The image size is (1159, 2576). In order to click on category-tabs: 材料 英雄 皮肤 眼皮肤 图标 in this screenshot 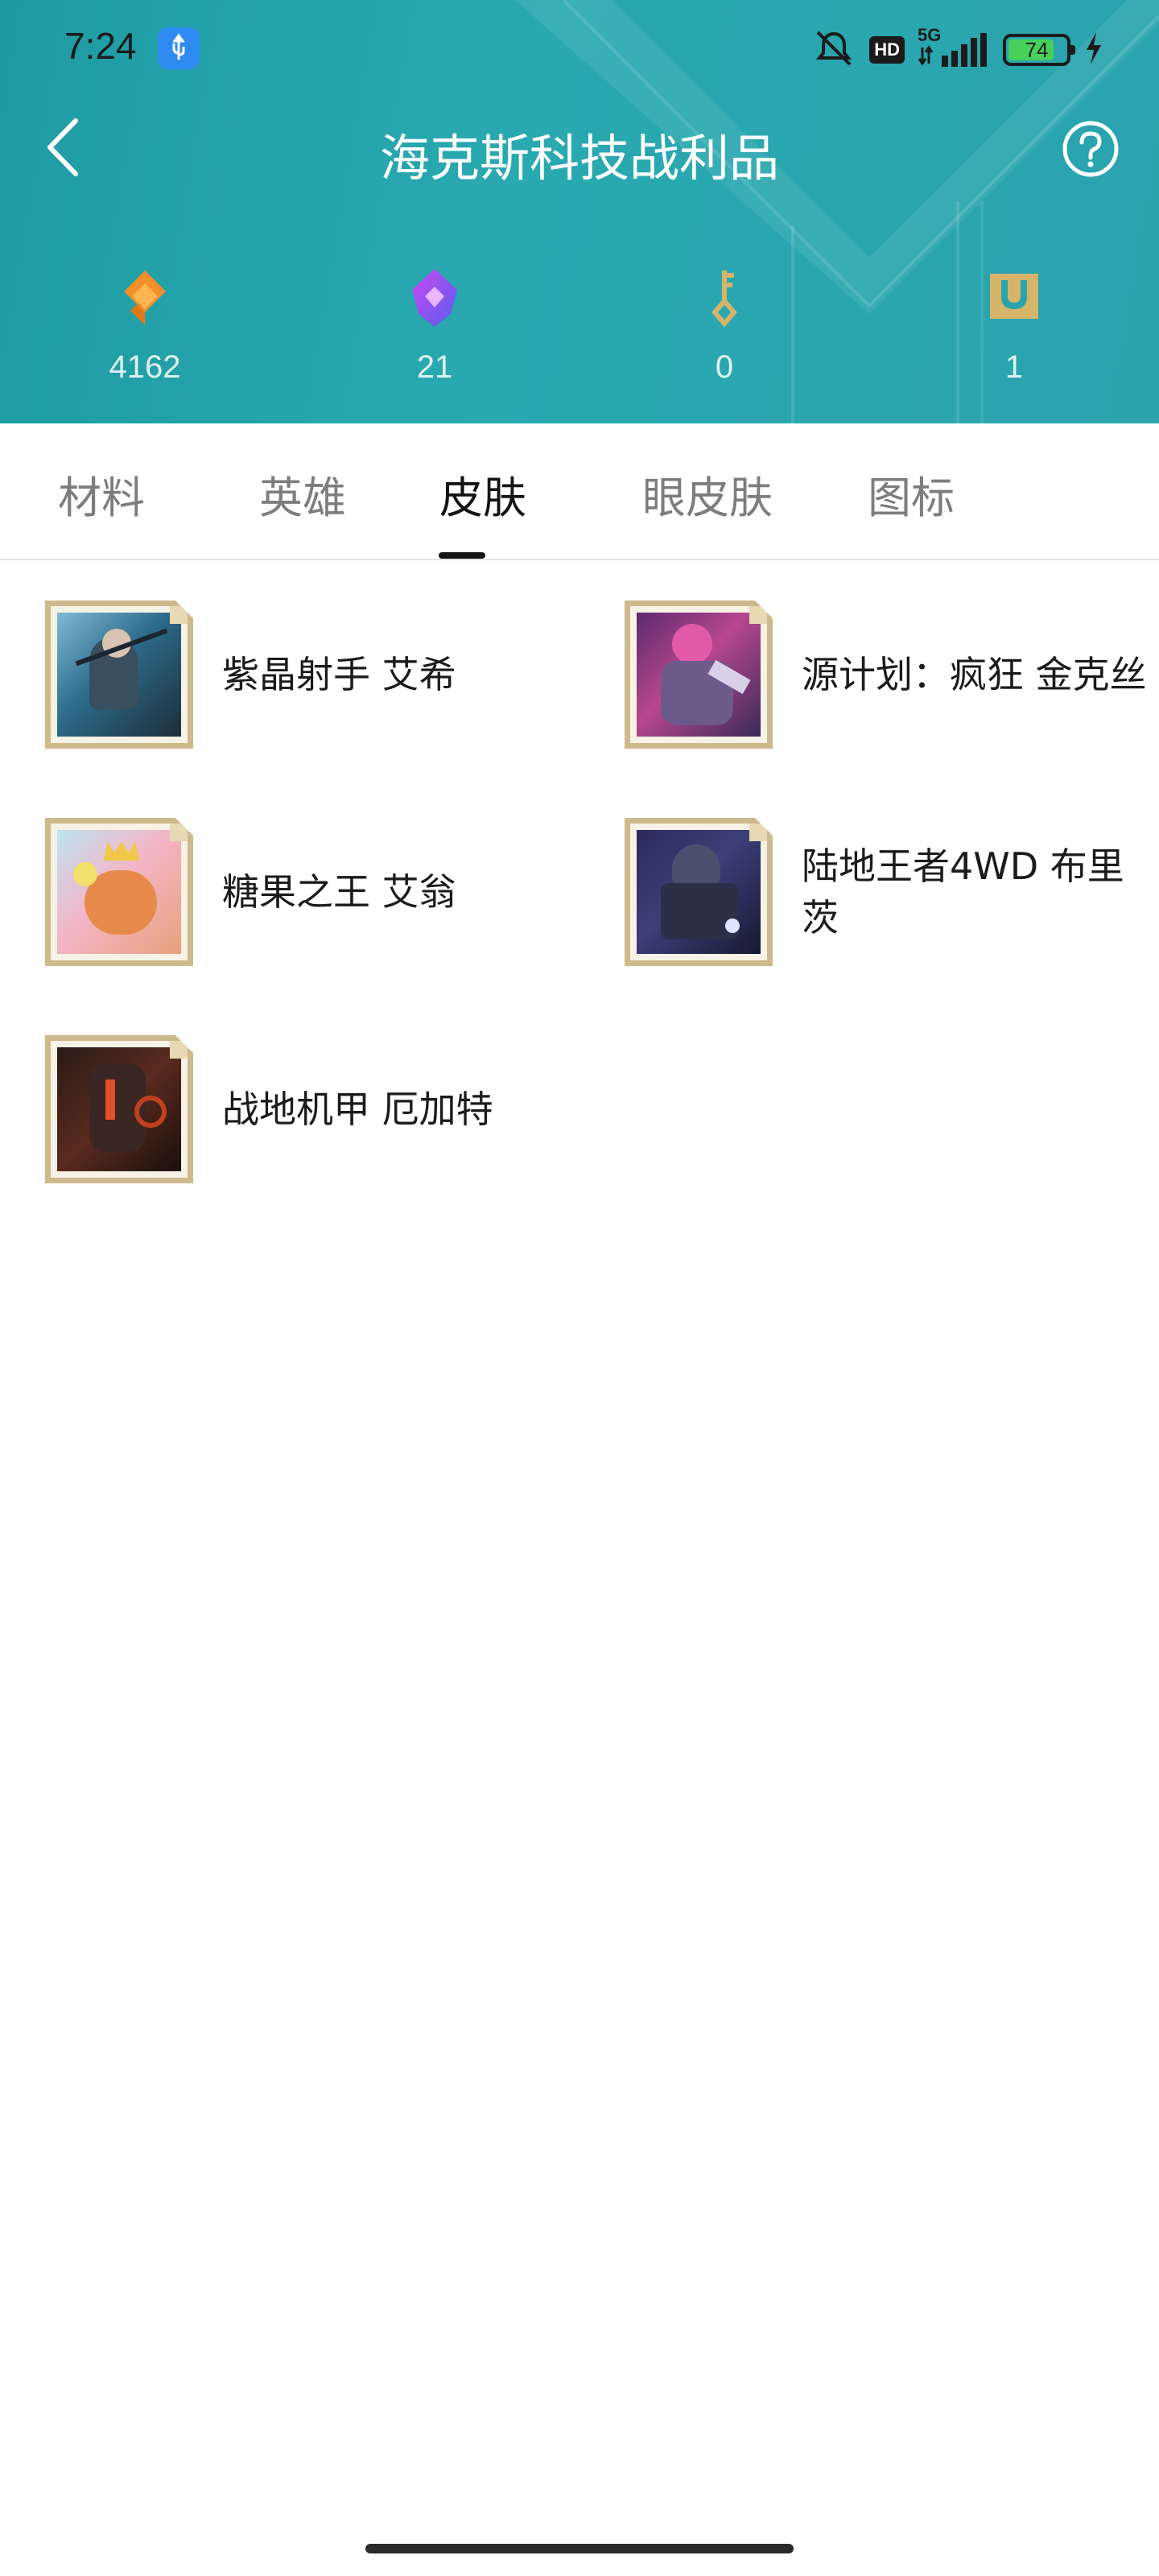, I will do `click(579, 491)`.